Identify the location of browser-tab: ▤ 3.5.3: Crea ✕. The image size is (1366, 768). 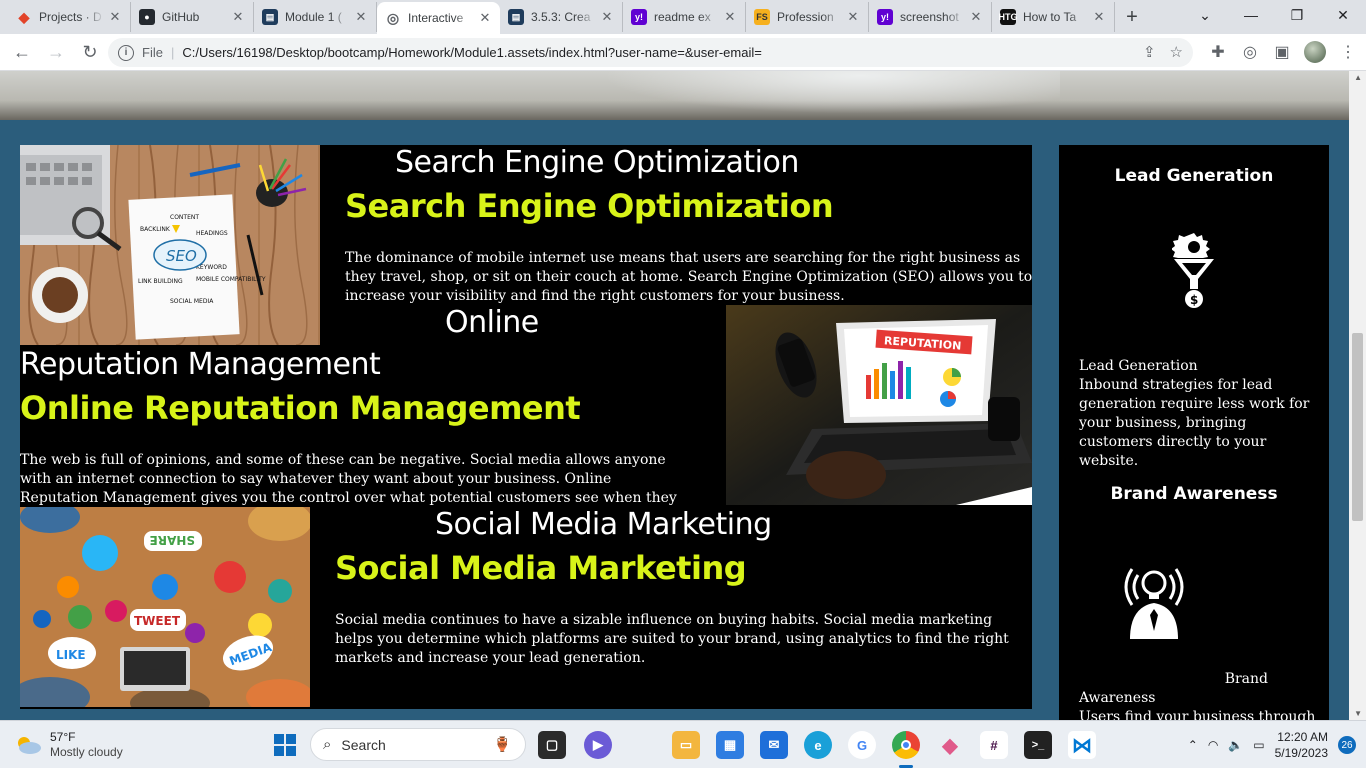
(561, 17).